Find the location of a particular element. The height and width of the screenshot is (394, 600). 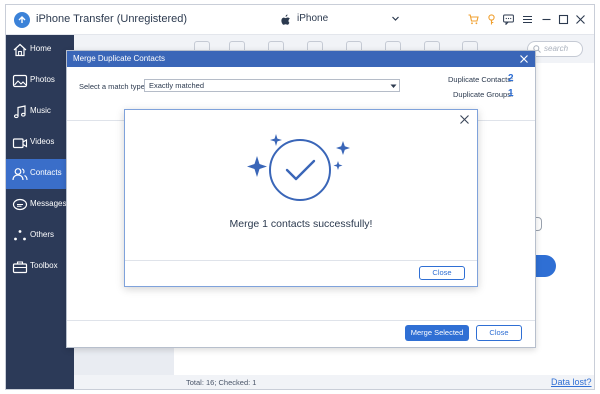

sidebar-item-label: Music is located at coordinates (40, 110).